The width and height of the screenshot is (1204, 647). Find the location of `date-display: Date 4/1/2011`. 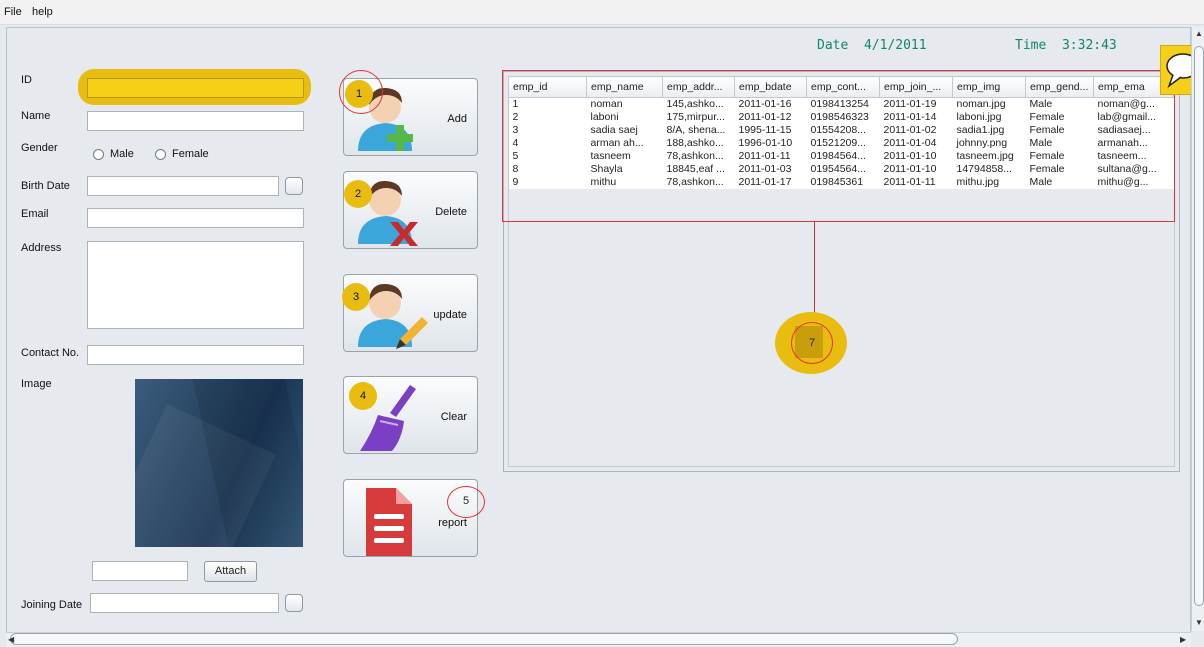

date-display: Date 4/1/2011 is located at coordinates (872, 45).